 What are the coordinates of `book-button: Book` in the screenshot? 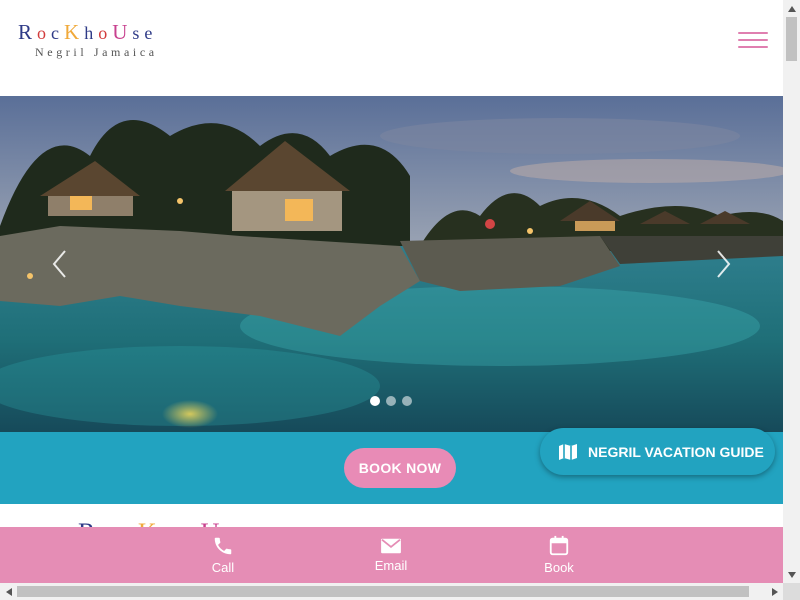 It's located at (559, 555).